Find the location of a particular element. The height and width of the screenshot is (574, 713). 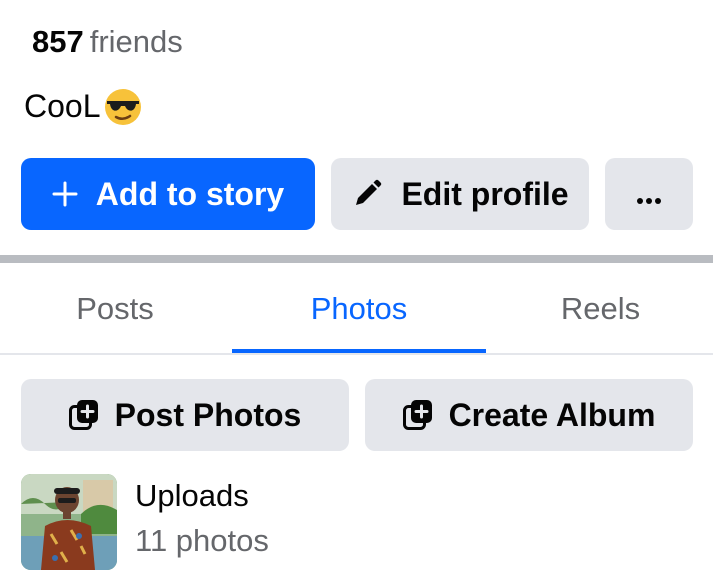

bio-text: CooL is located at coordinates (62, 106).